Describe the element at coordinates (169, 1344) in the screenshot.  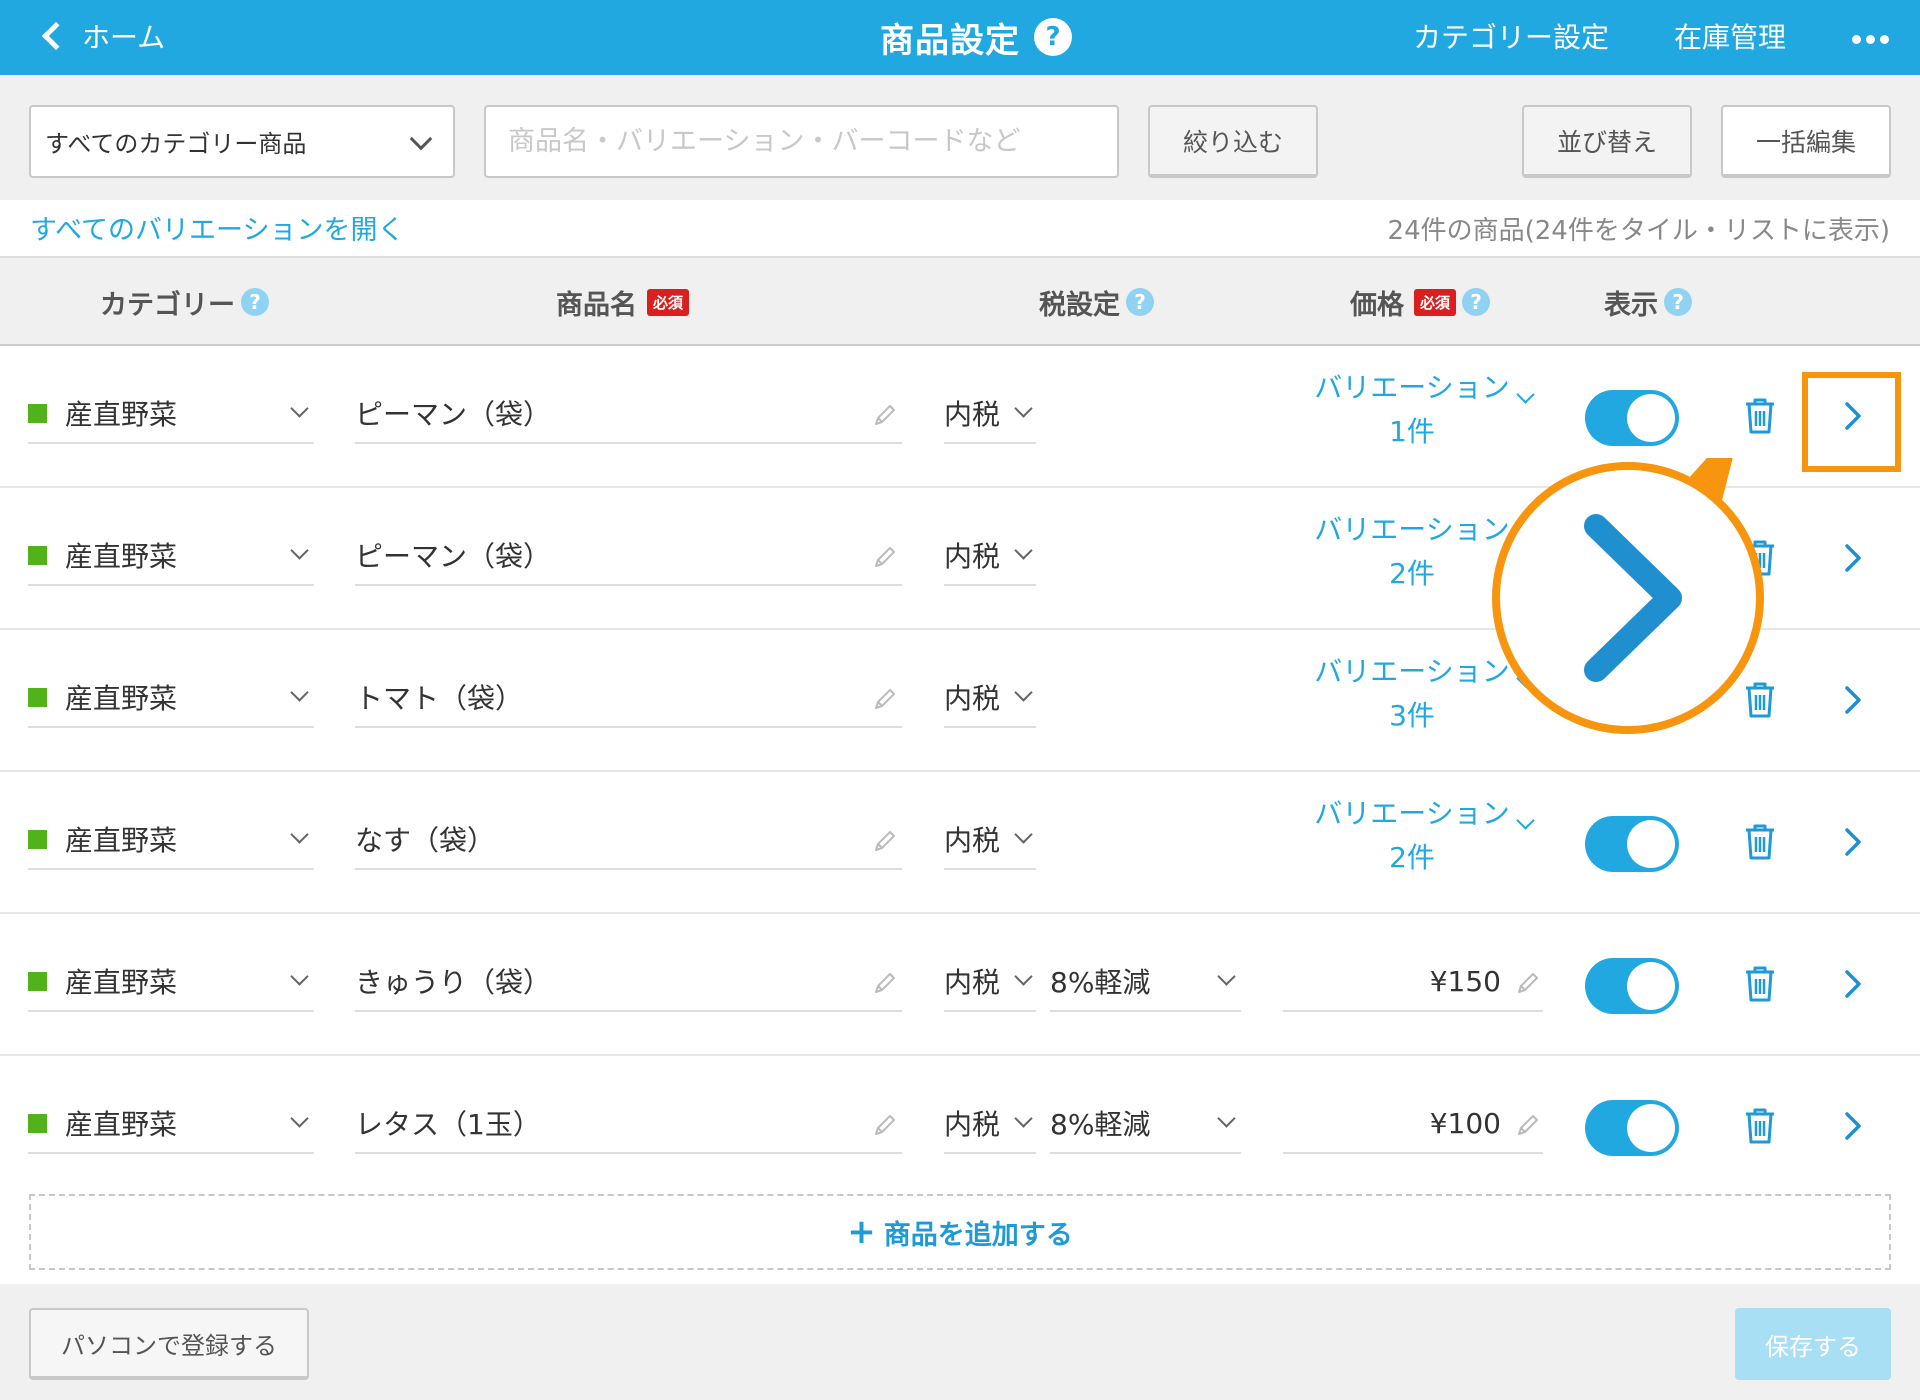
I see `register-on-pc-button: パソコンで登録する` at that location.